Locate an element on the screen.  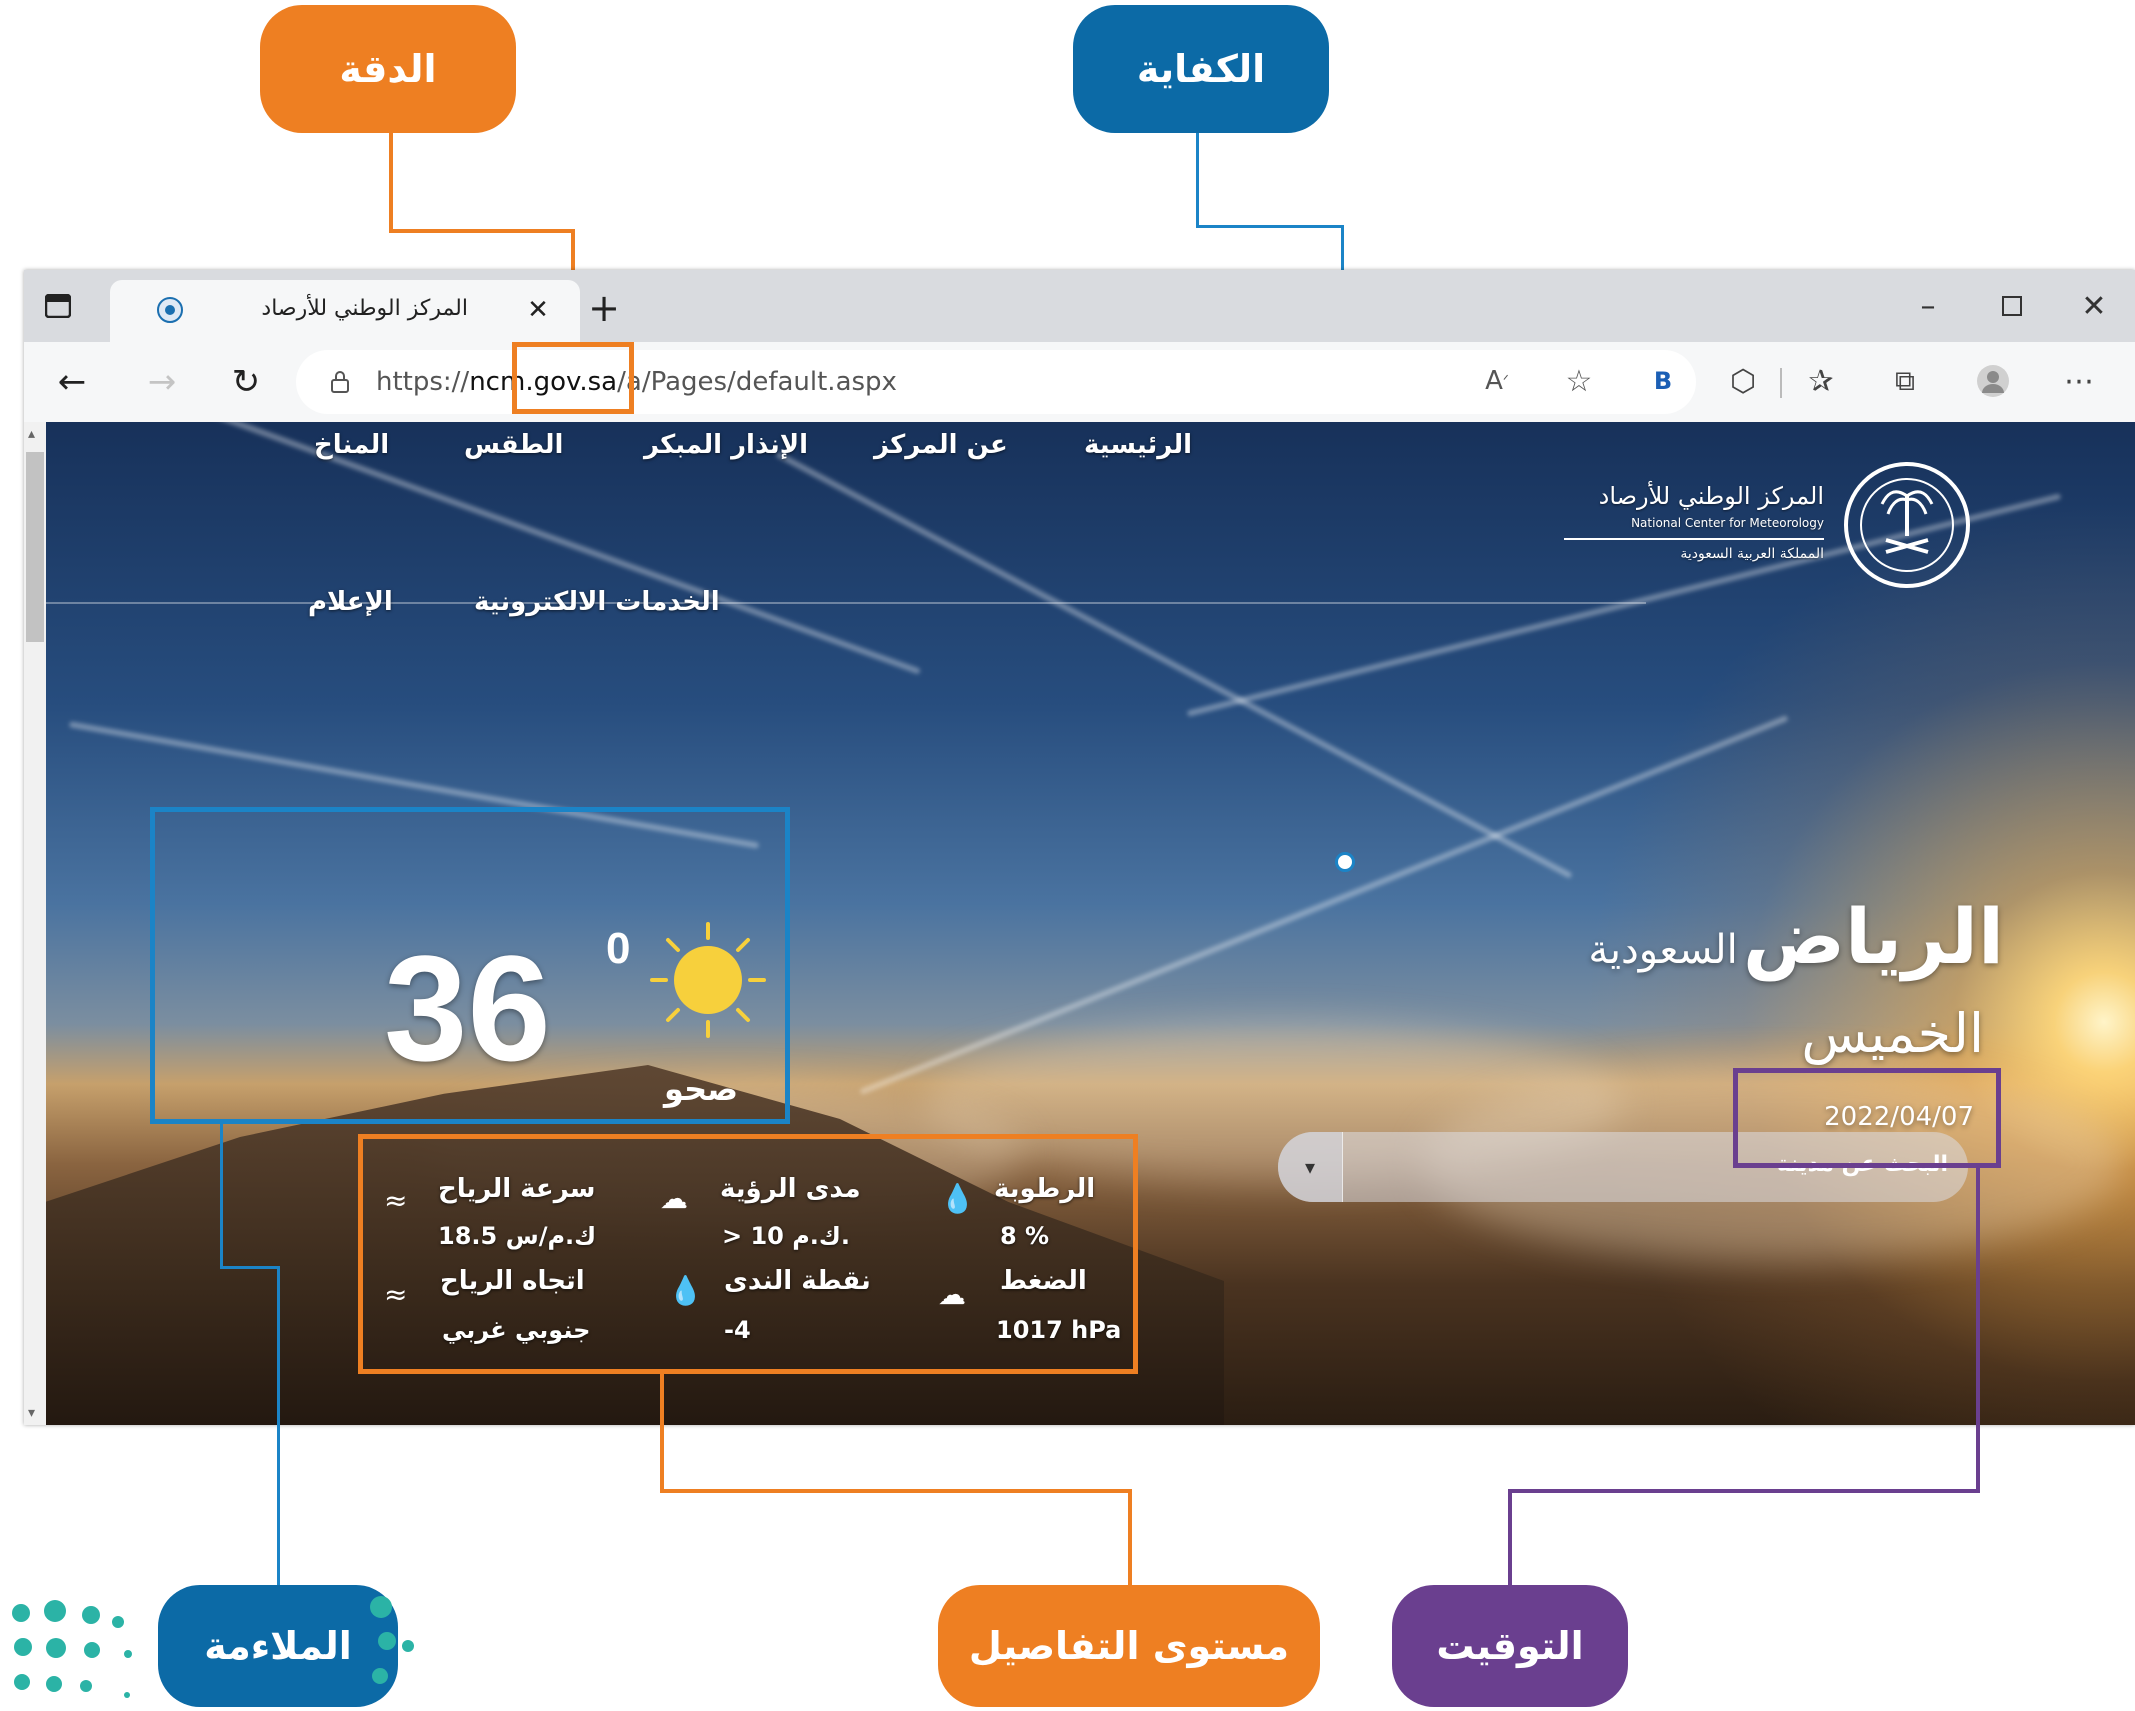
logo-kingdom: المملكة العربية السعودية is located at coordinates (1752, 554).